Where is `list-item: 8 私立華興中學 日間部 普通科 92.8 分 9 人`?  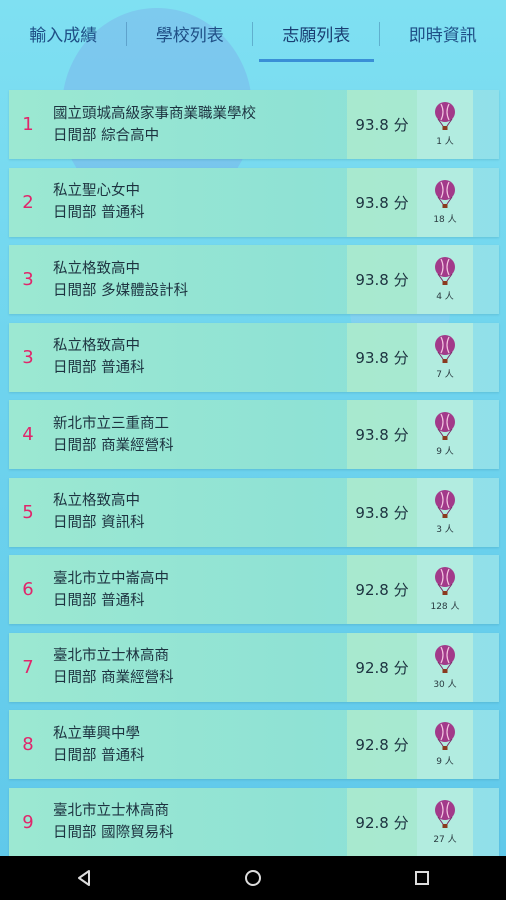 list-item: 8 私立華興中學 日間部 普通科 92.8 分 9 人 is located at coordinates (254, 744).